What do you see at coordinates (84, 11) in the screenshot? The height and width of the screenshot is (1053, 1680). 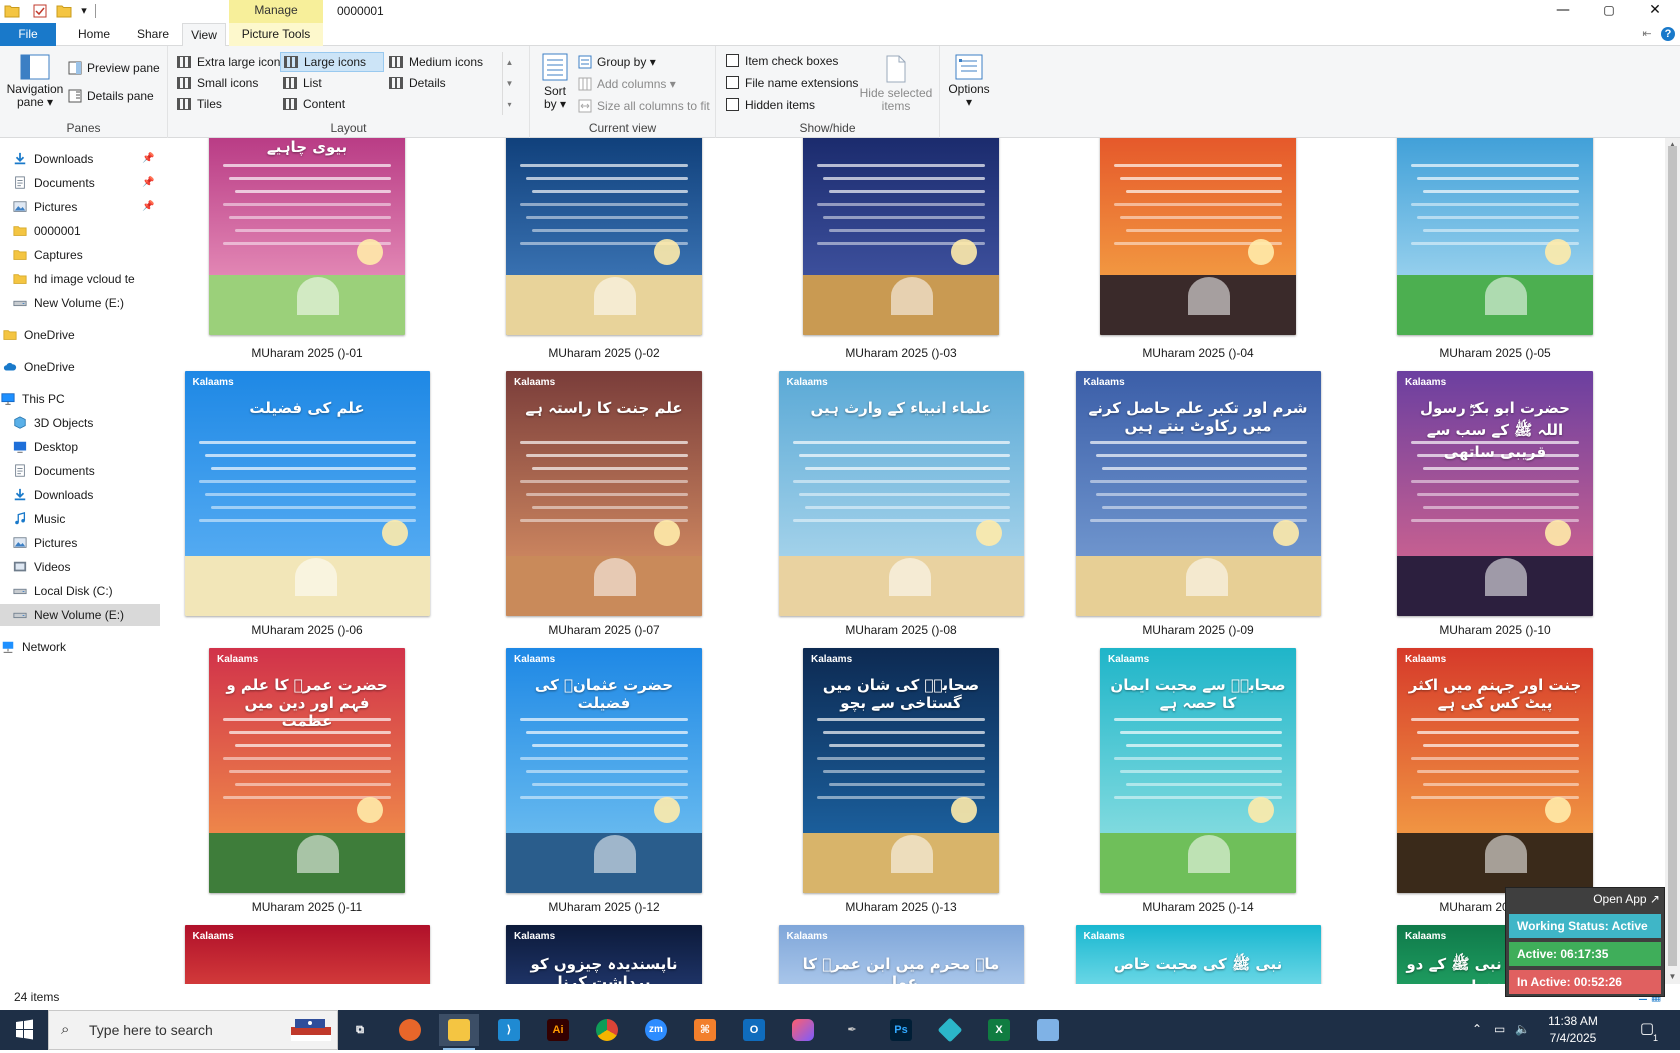 I see `customize-quick-access-icon: ▾` at bounding box center [84, 11].